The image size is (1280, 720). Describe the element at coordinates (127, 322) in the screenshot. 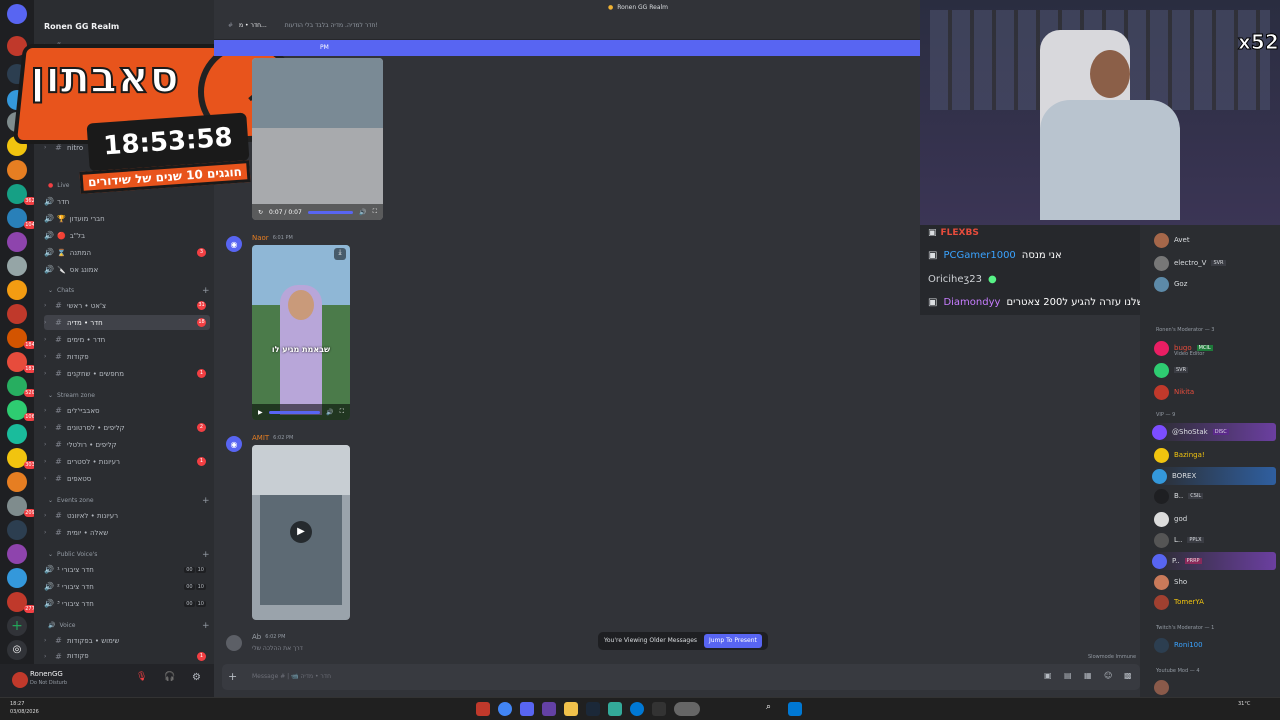

I see `channel-item-active: › # חדר • מדיה 18` at that location.